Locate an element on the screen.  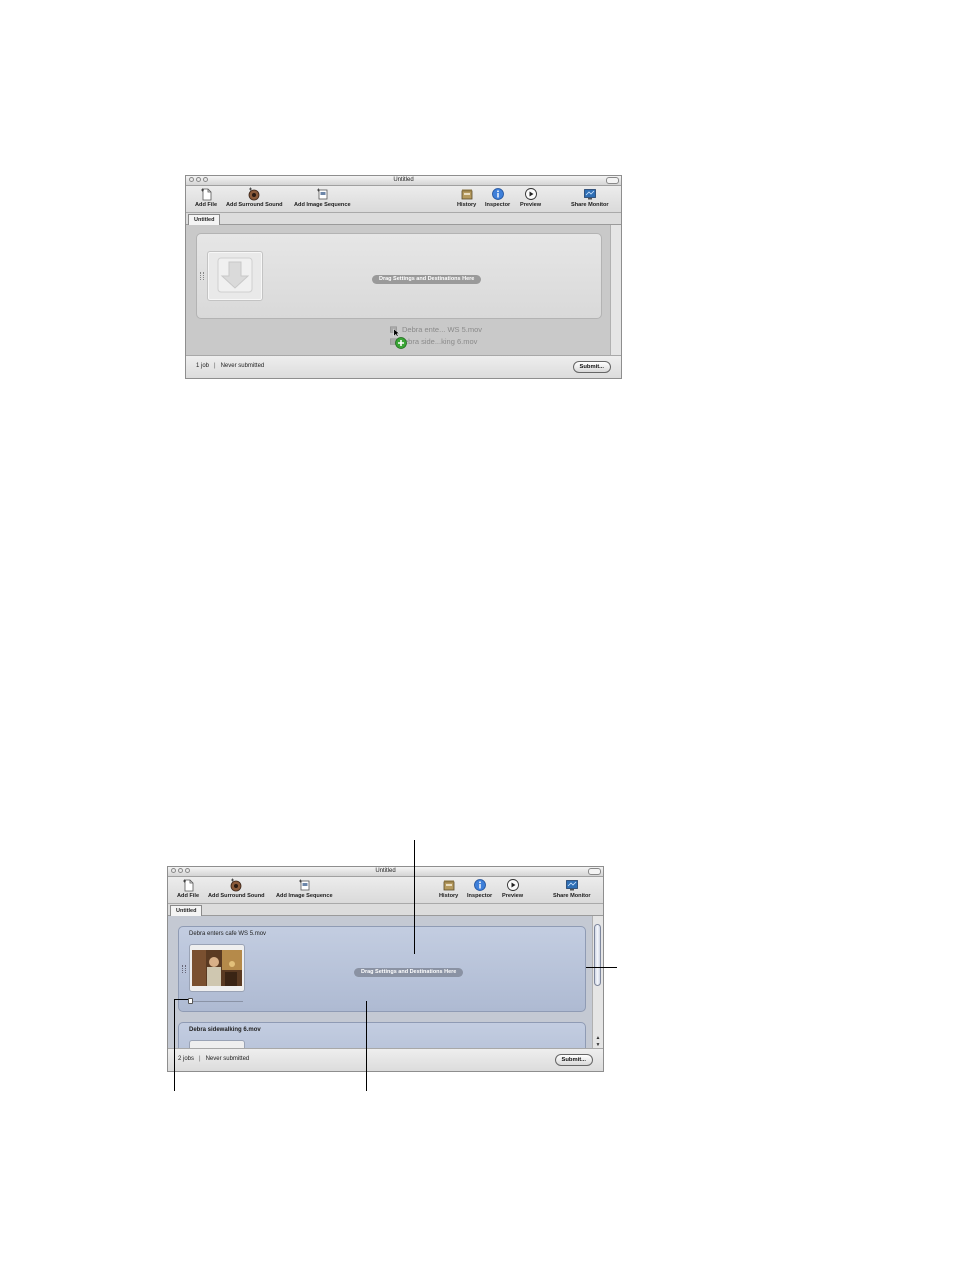
callout-line-scrollbar is located at coordinates (601, 967).